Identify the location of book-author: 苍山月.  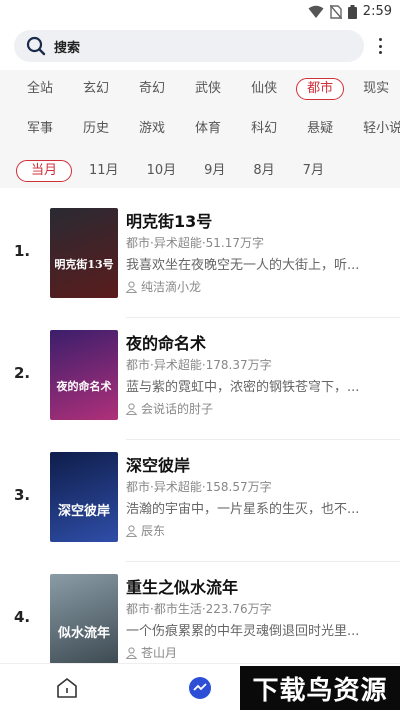
(151, 652).